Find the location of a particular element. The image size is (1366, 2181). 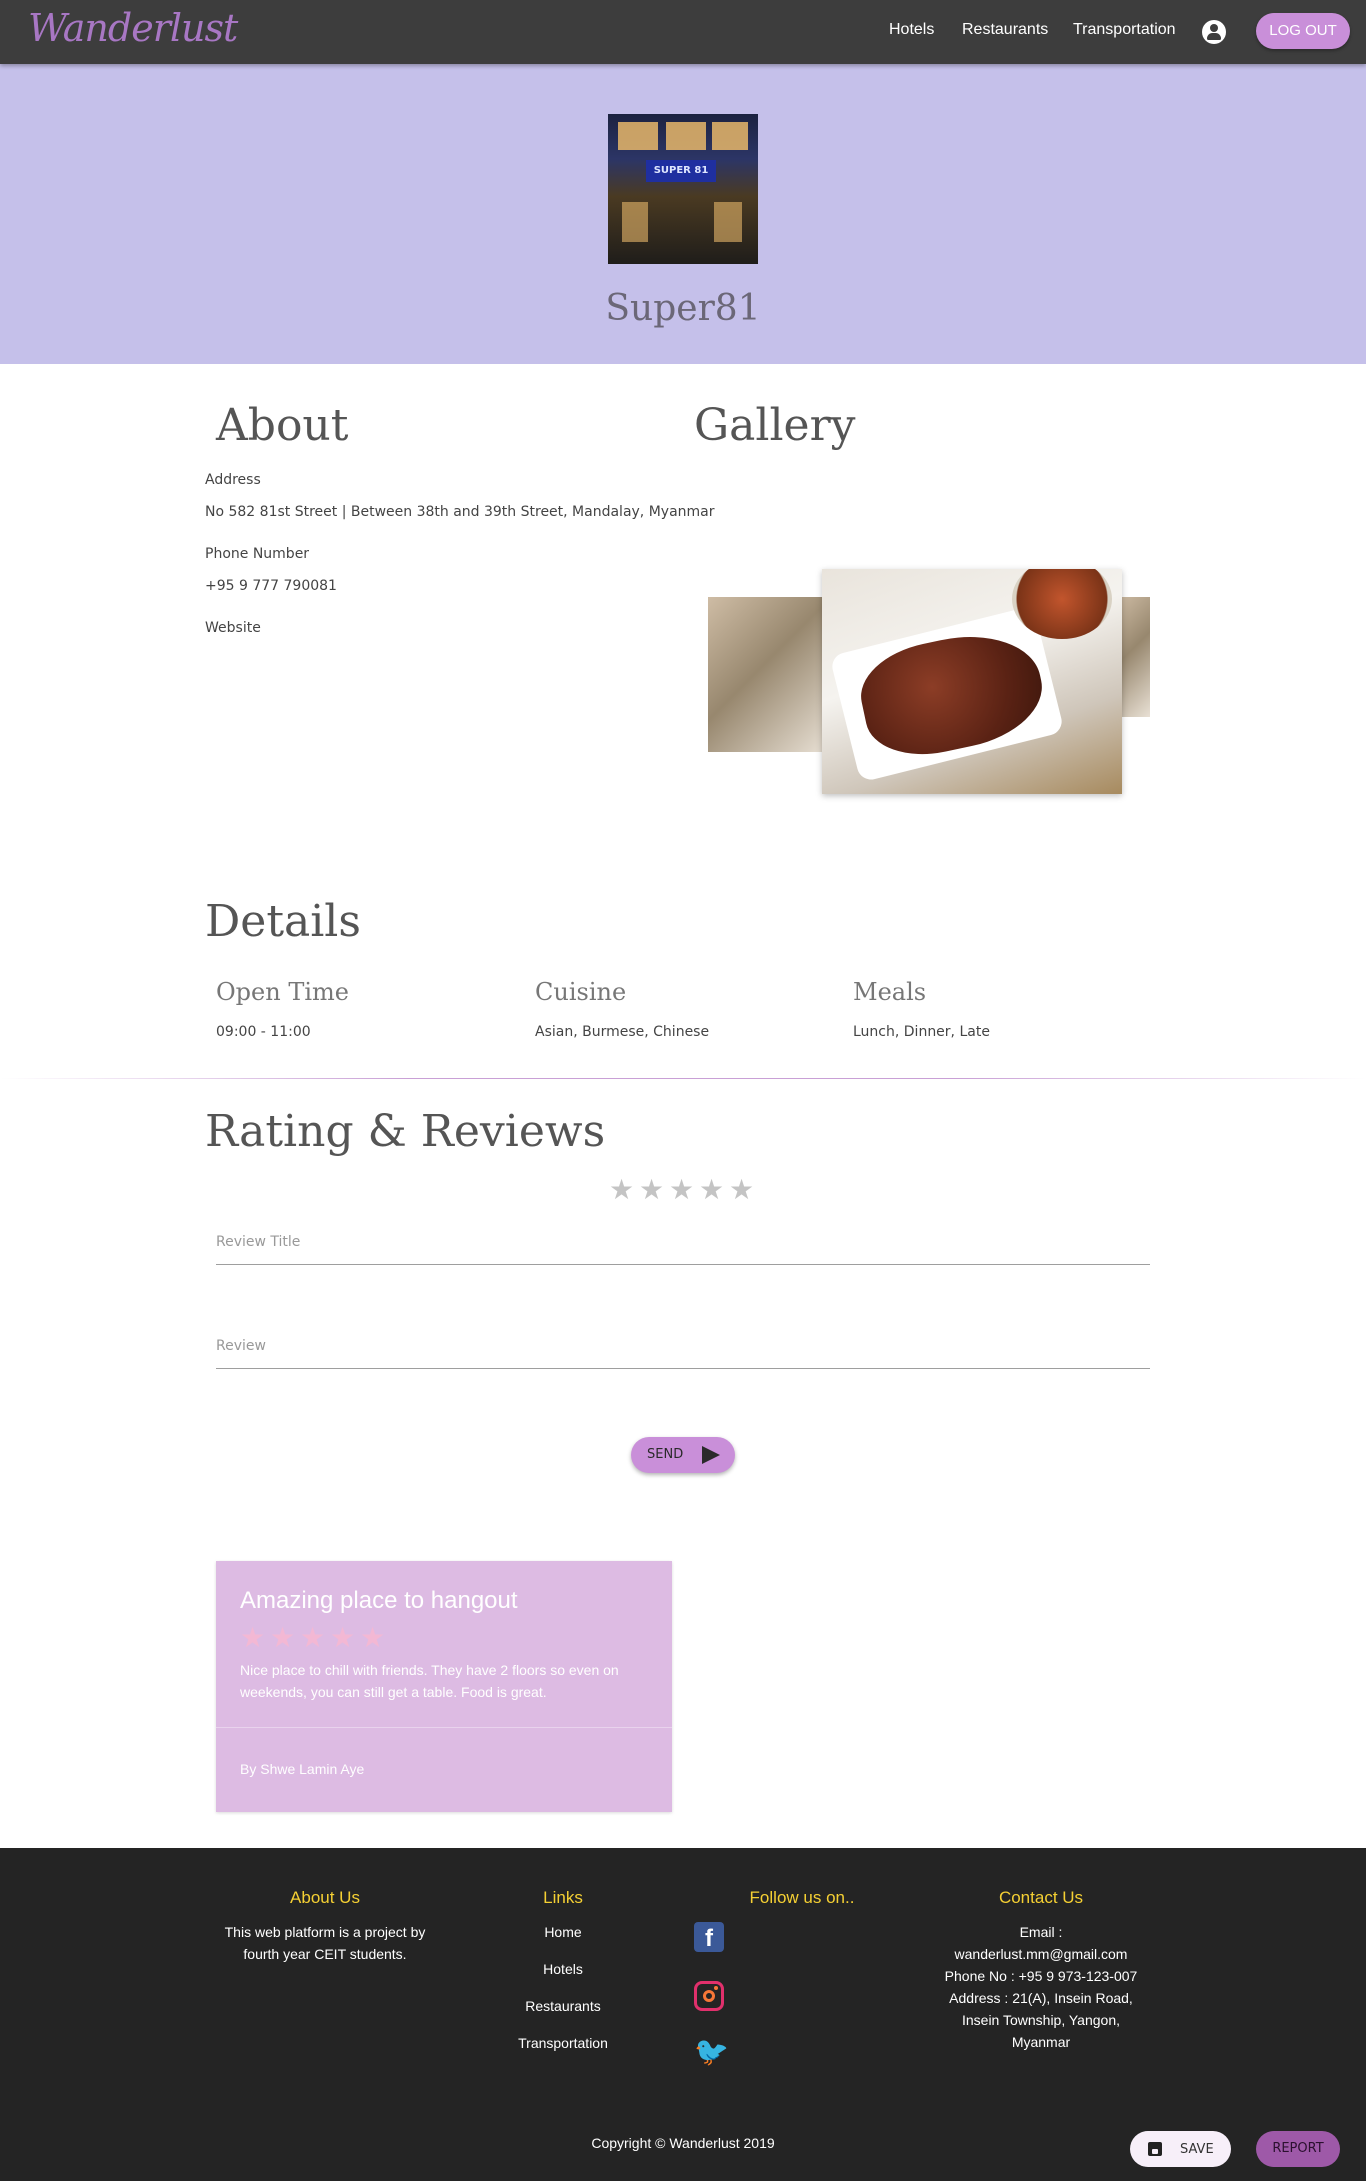

review-divider is located at coordinates (444, 1727).